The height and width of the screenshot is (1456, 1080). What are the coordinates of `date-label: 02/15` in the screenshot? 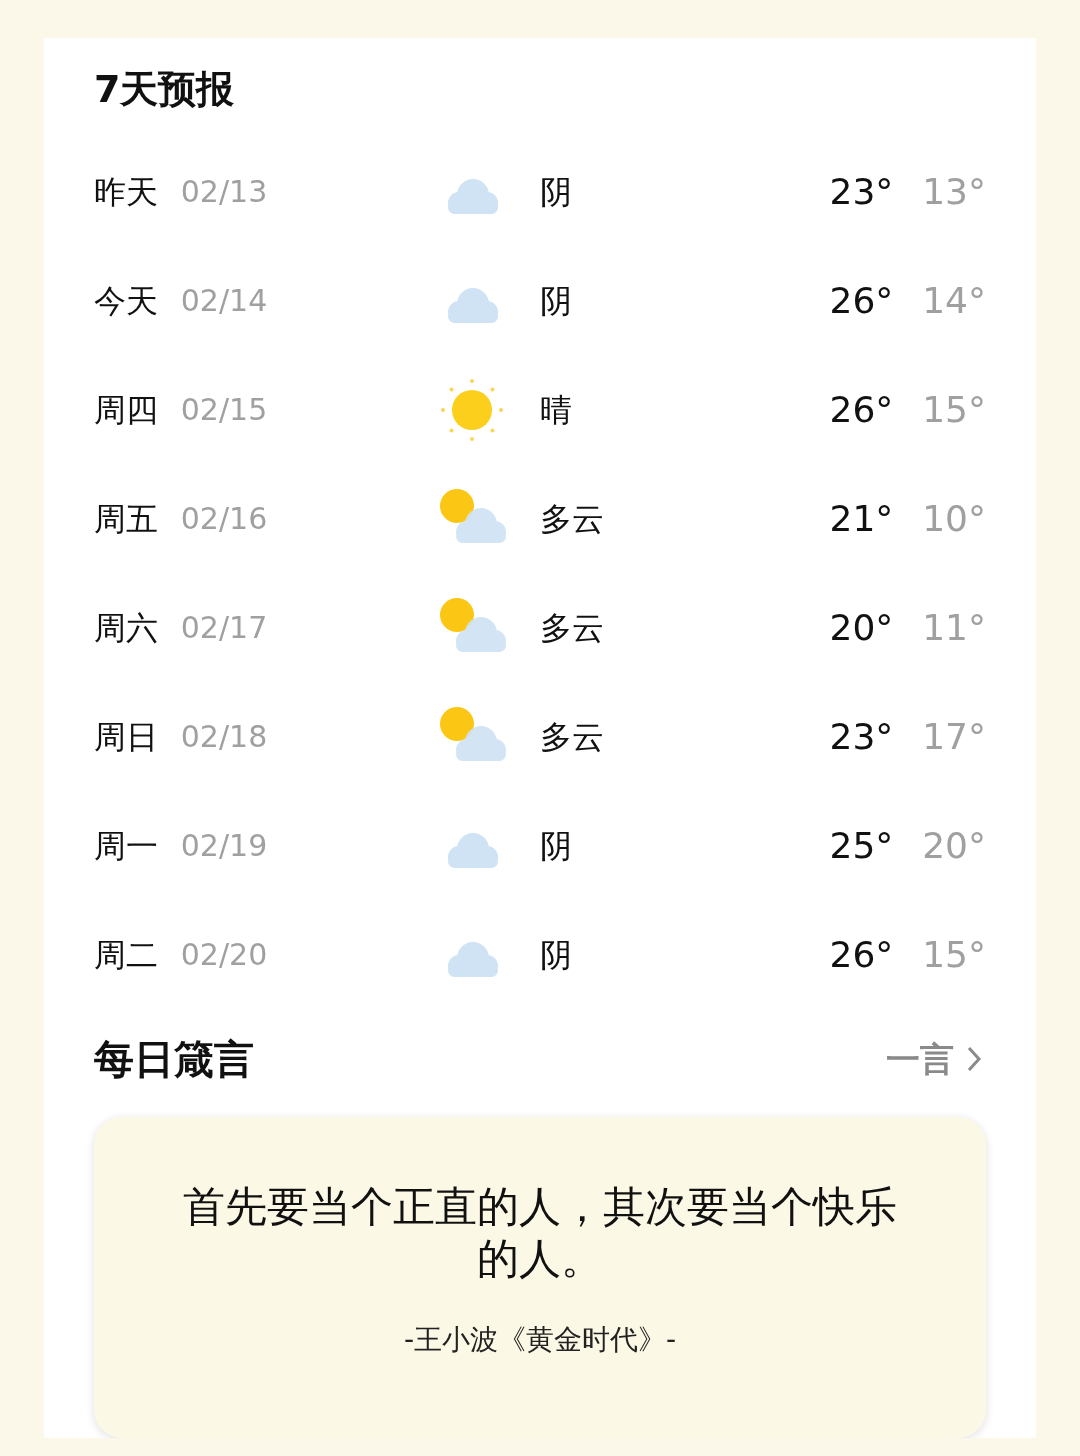 It's located at (224, 410).